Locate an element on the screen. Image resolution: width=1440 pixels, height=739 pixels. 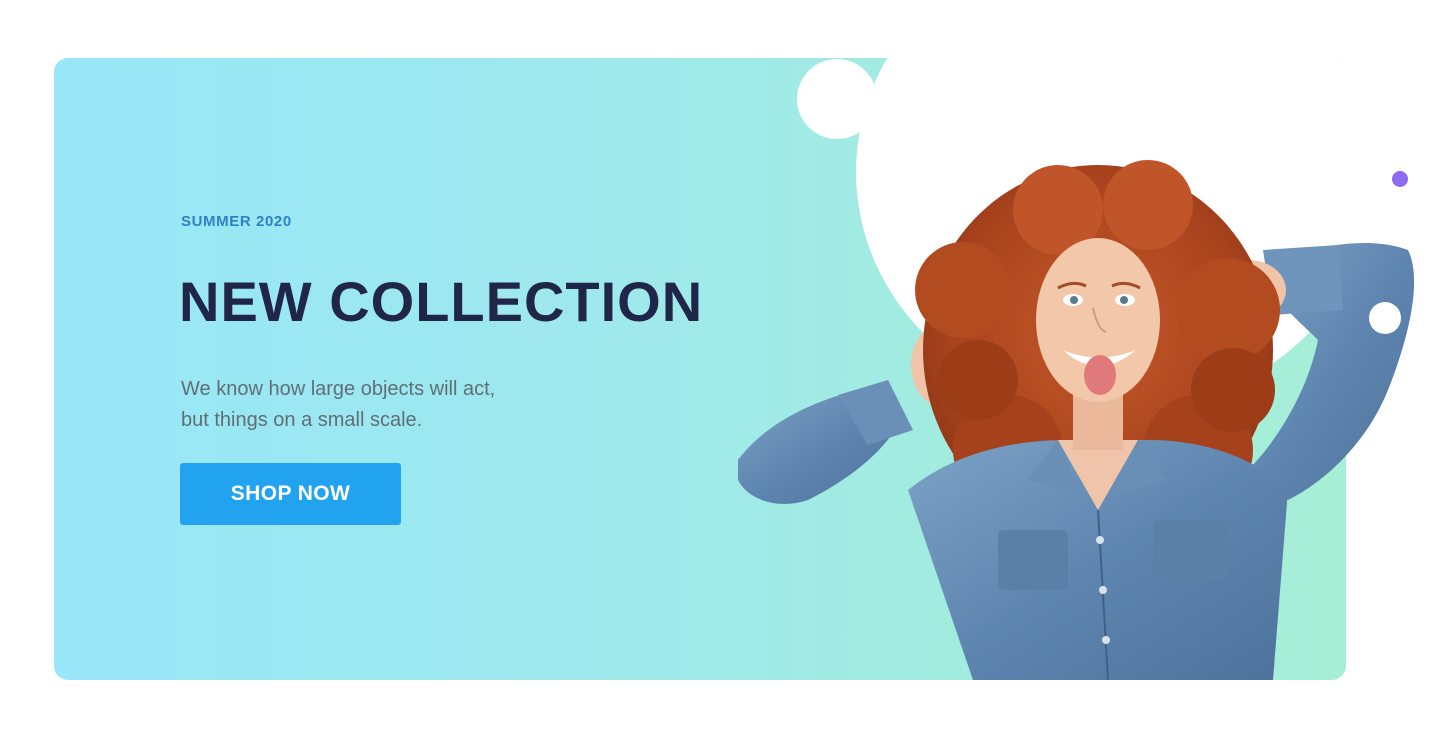
banner-headline: NEW COLLECTION is located at coordinates (441, 301).